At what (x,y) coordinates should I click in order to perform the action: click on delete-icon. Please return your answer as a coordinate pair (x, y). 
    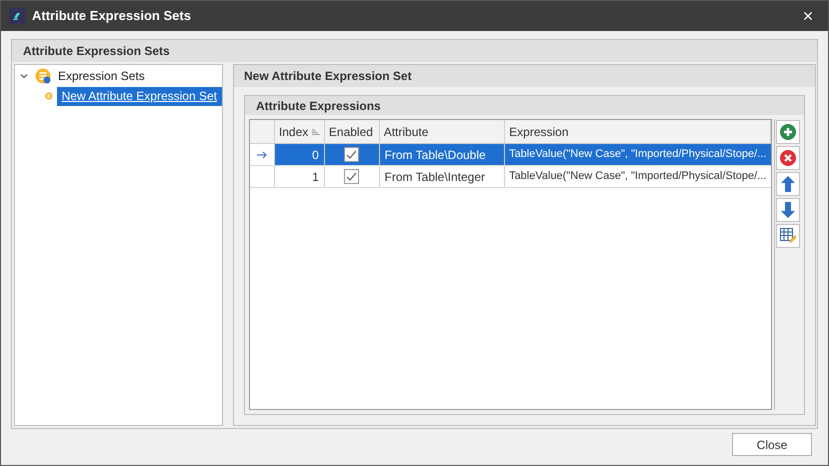
    Looking at the image, I should click on (788, 158).